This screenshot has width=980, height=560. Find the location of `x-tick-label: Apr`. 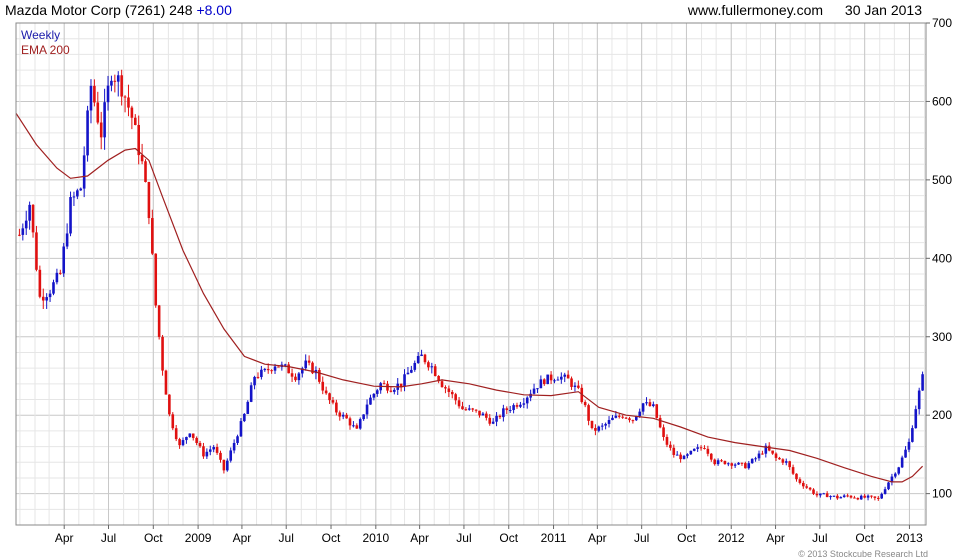

x-tick-label: Apr is located at coordinates (775, 538).